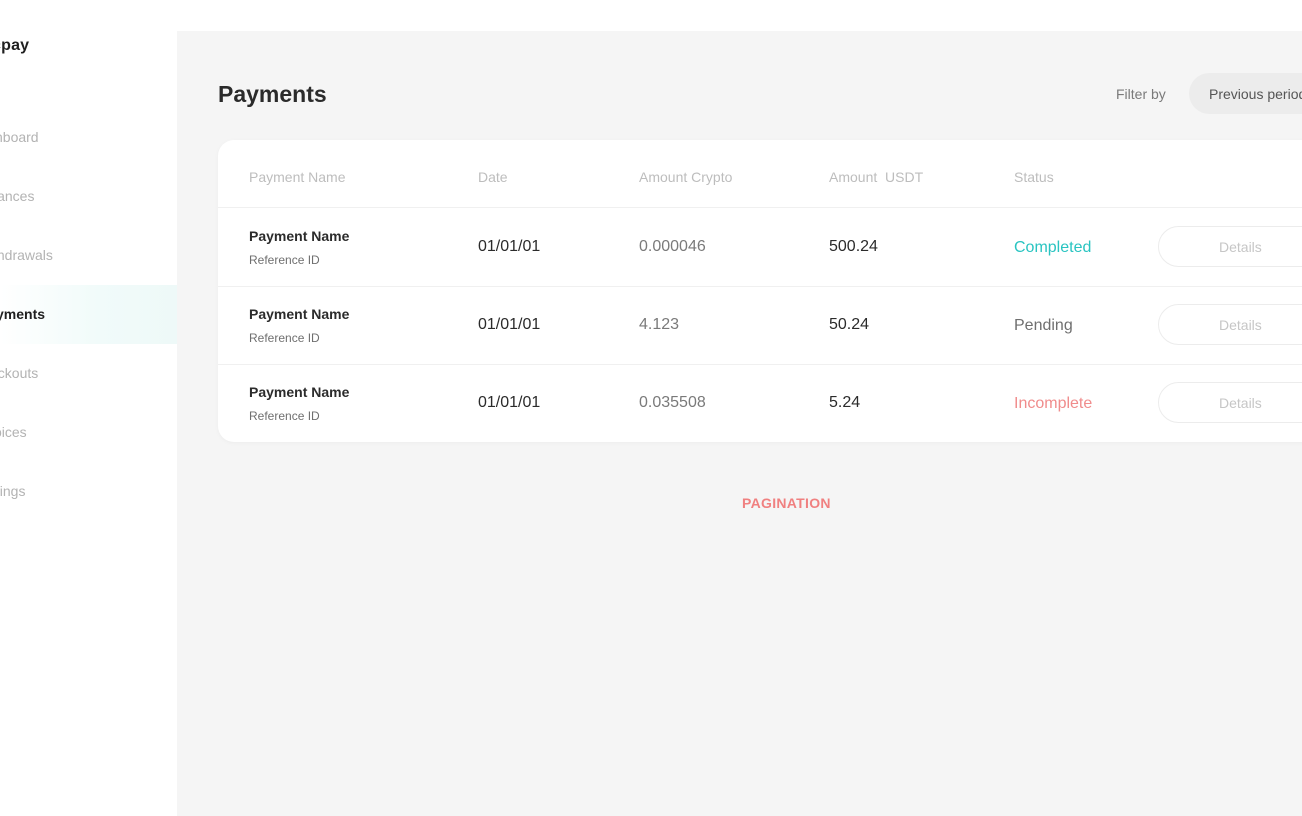  What do you see at coordinates (14, 46) in the screenshot?
I see `brand-logo: cpay` at bounding box center [14, 46].